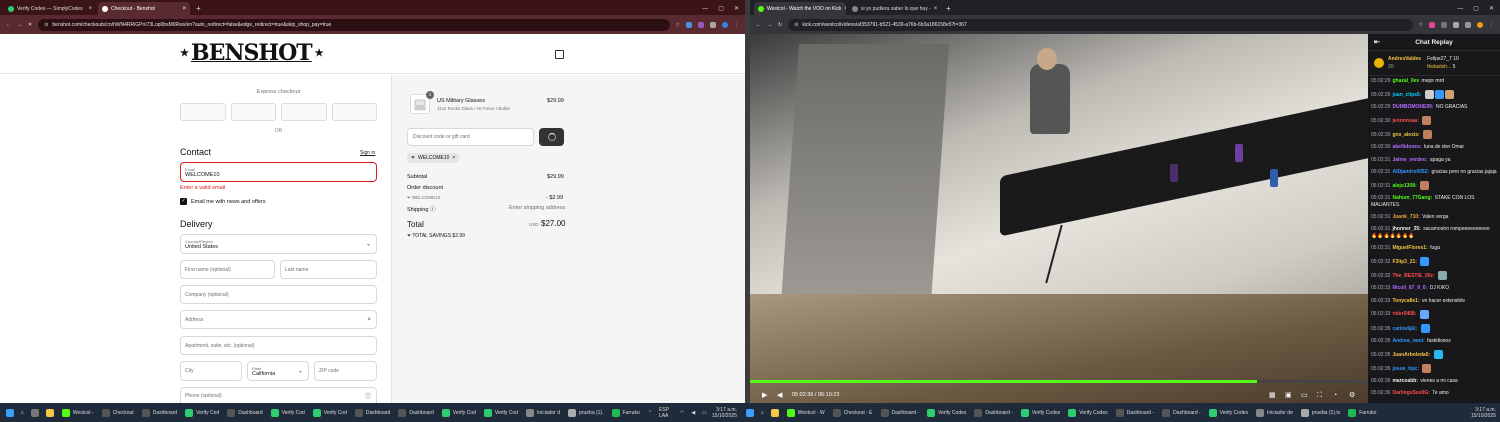 The height and width of the screenshot is (422, 1500). What do you see at coordinates (367, 153) in the screenshot?
I see `sign-in-link: Sign in` at bounding box center [367, 153].